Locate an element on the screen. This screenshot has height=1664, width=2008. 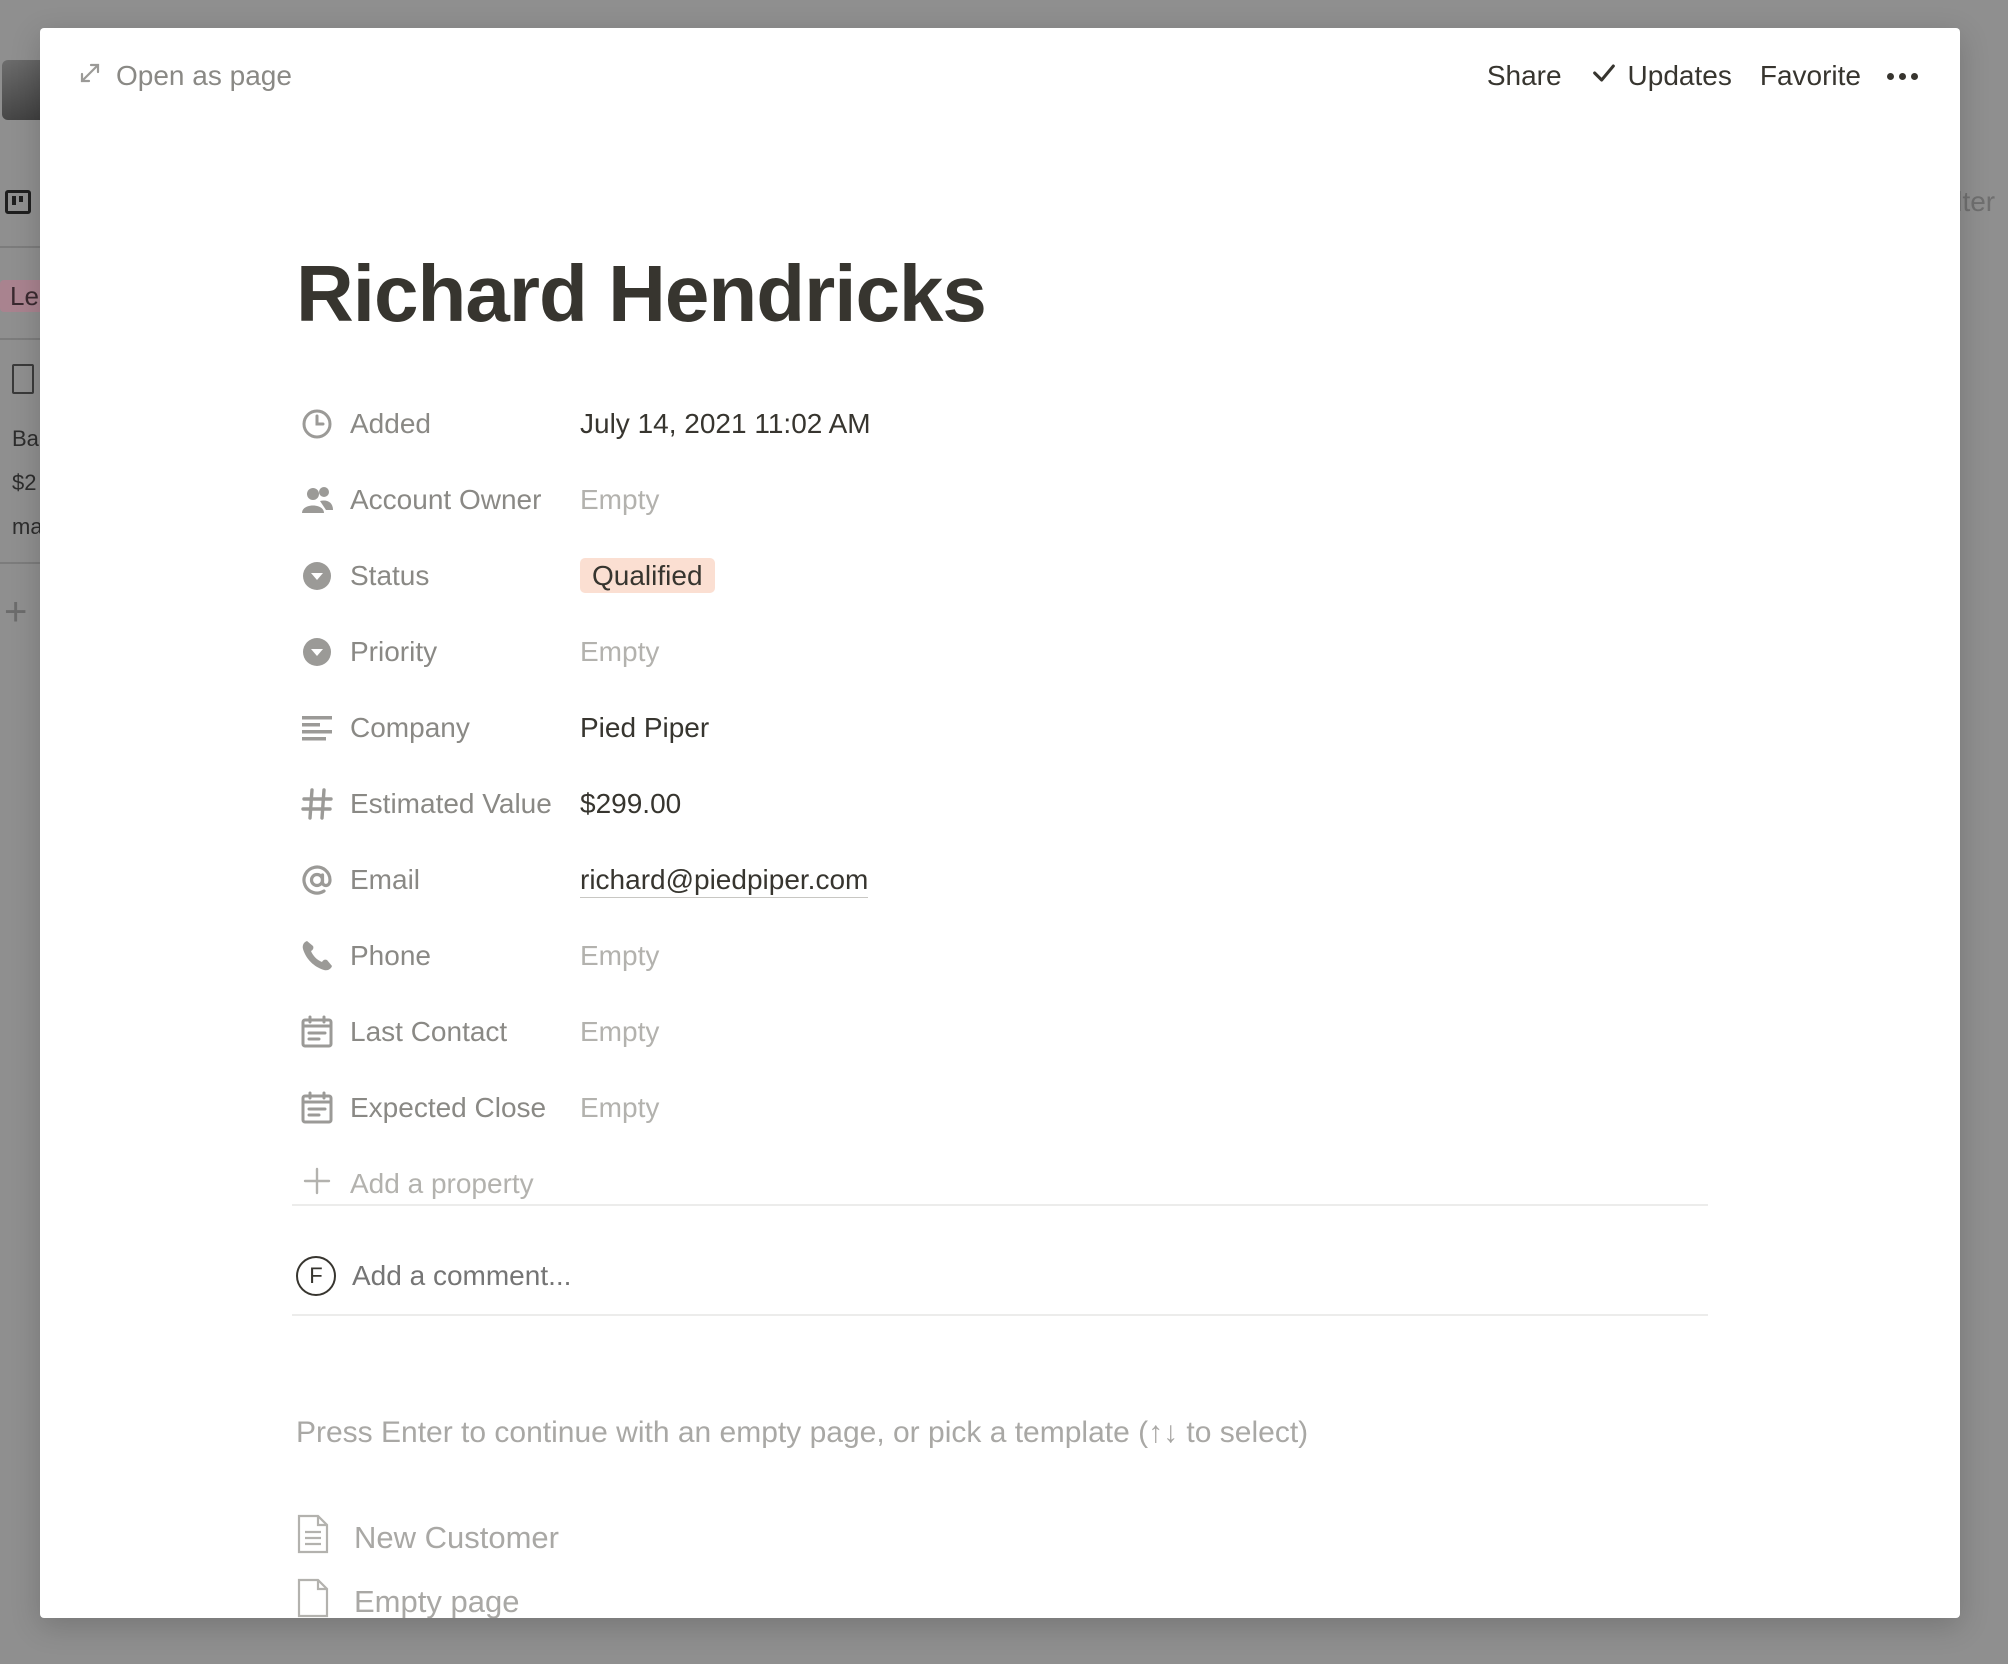
template-new-customer: New Customer is located at coordinates (427, 1538).